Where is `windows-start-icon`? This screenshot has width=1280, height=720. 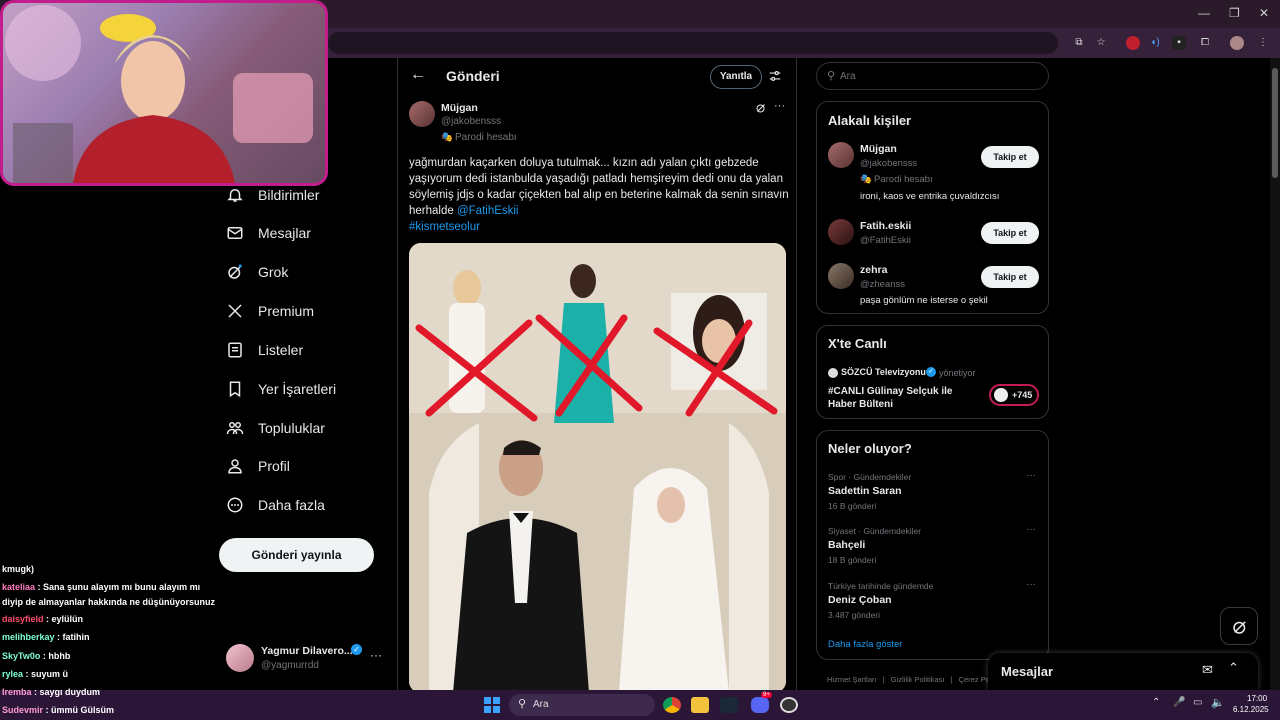 windows-start-icon is located at coordinates (492, 705).